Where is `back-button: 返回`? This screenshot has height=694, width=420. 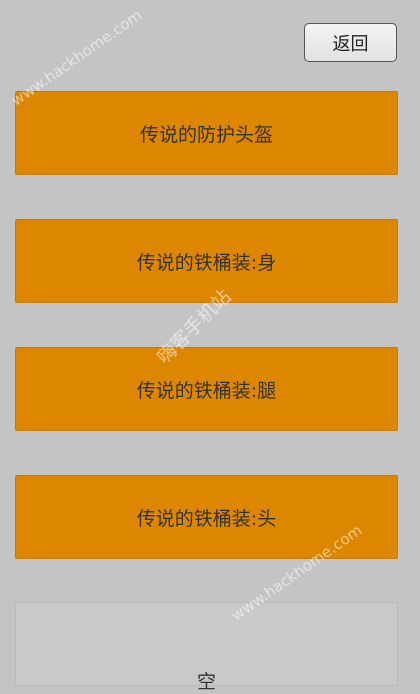
back-button: 返回 is located at coordinates (350, 42).